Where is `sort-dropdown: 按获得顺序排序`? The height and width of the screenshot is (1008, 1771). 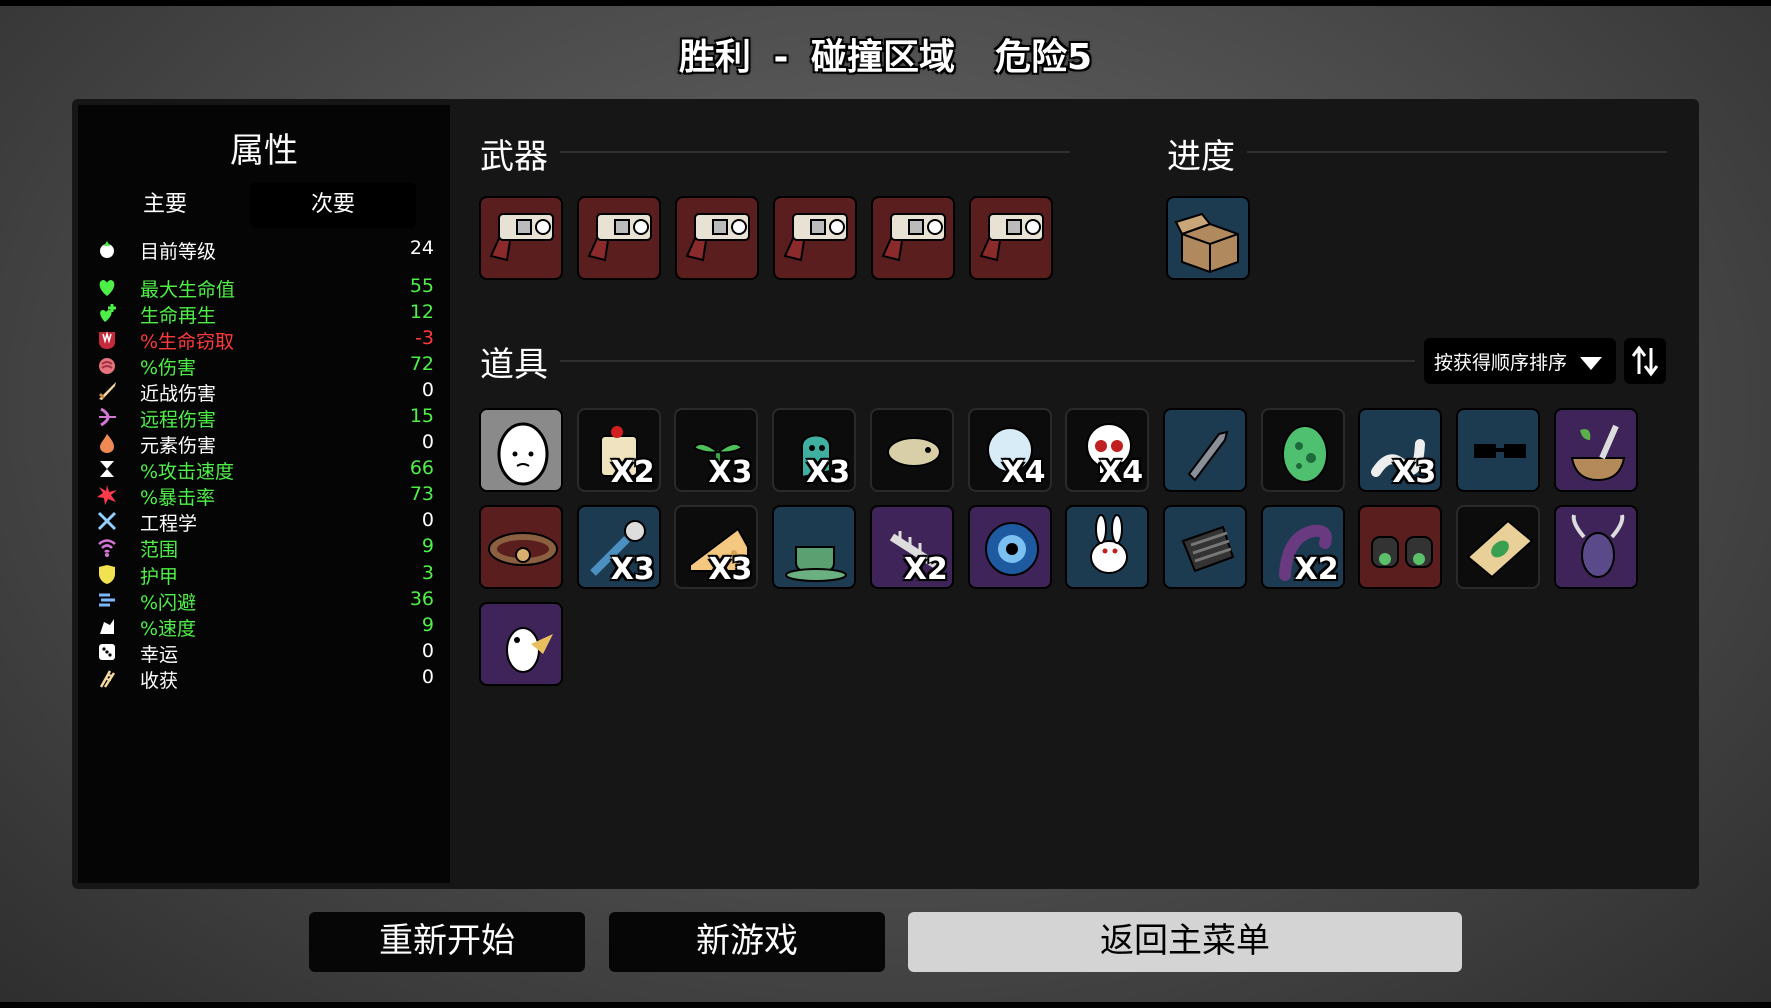
sort-dropdown: 按获得顺序排序 is located at coordinates (1520, 361).